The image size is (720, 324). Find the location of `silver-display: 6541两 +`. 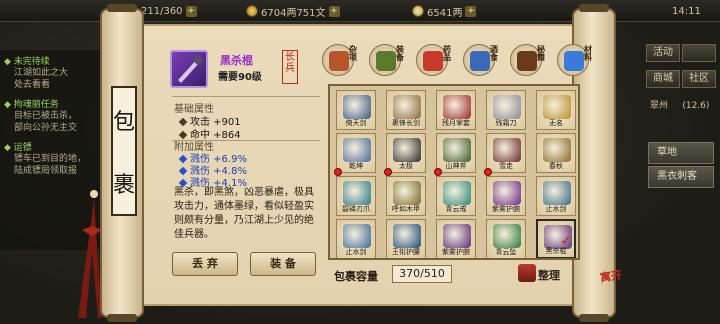

silver-display: 6541两 + is located at coordinates (444, 11).